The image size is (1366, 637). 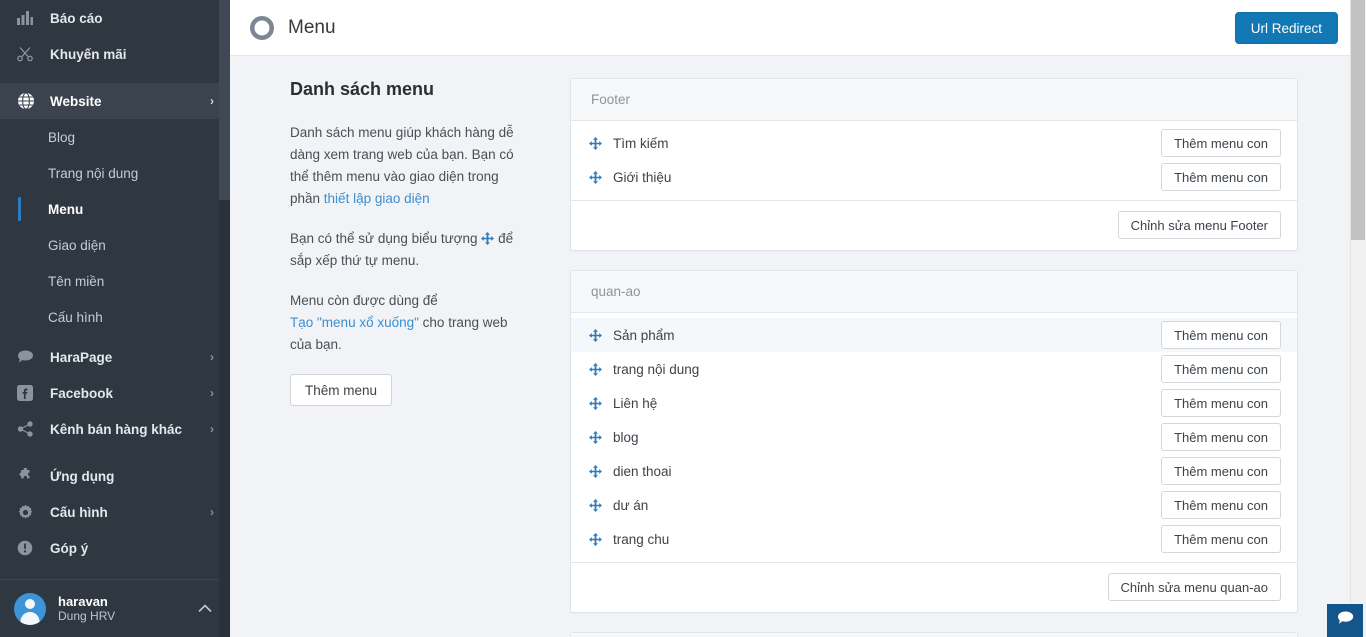 I want to click on chat-widget-button, so click(x=1345, y=620).